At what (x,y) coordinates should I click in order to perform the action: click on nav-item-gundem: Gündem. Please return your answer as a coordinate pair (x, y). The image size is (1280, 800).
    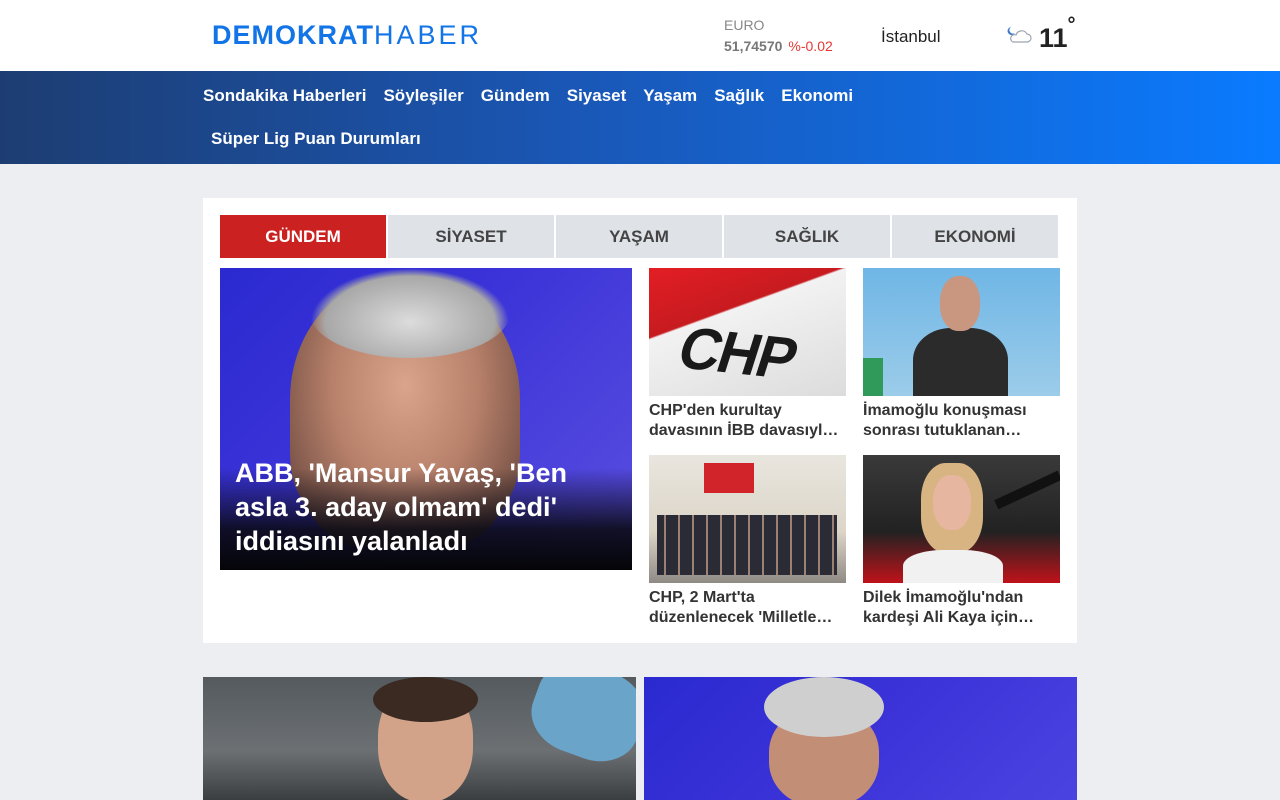
    Looking at the image, I should click on (515, 96).